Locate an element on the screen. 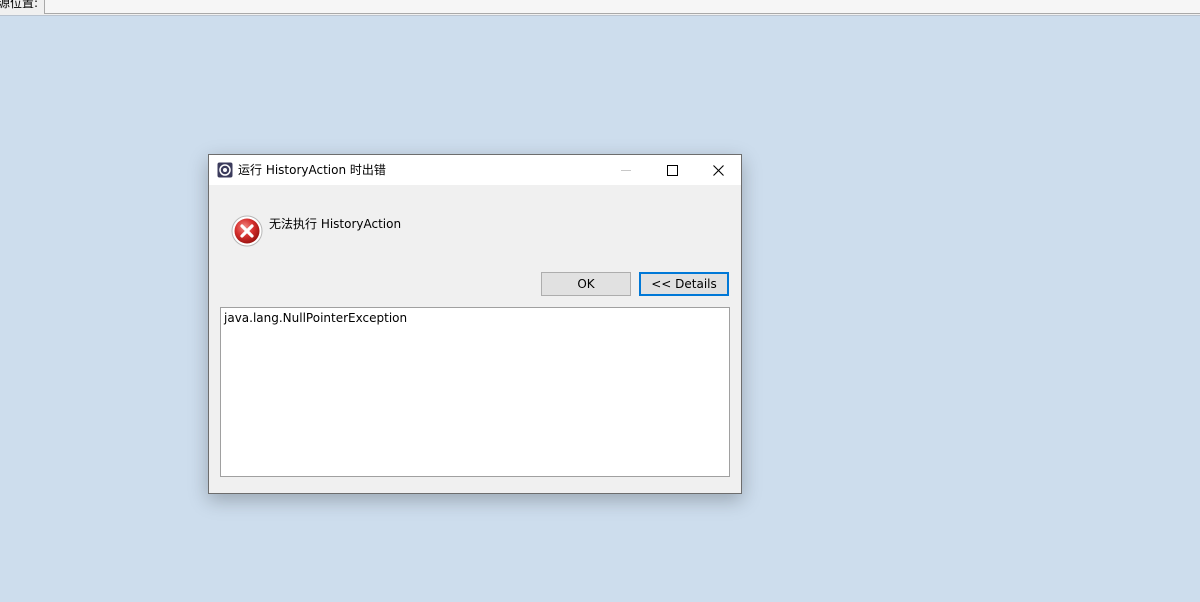 The width and height of the screenshot is (1200, 602). minimize-icon is located at coordinates (626, 170).